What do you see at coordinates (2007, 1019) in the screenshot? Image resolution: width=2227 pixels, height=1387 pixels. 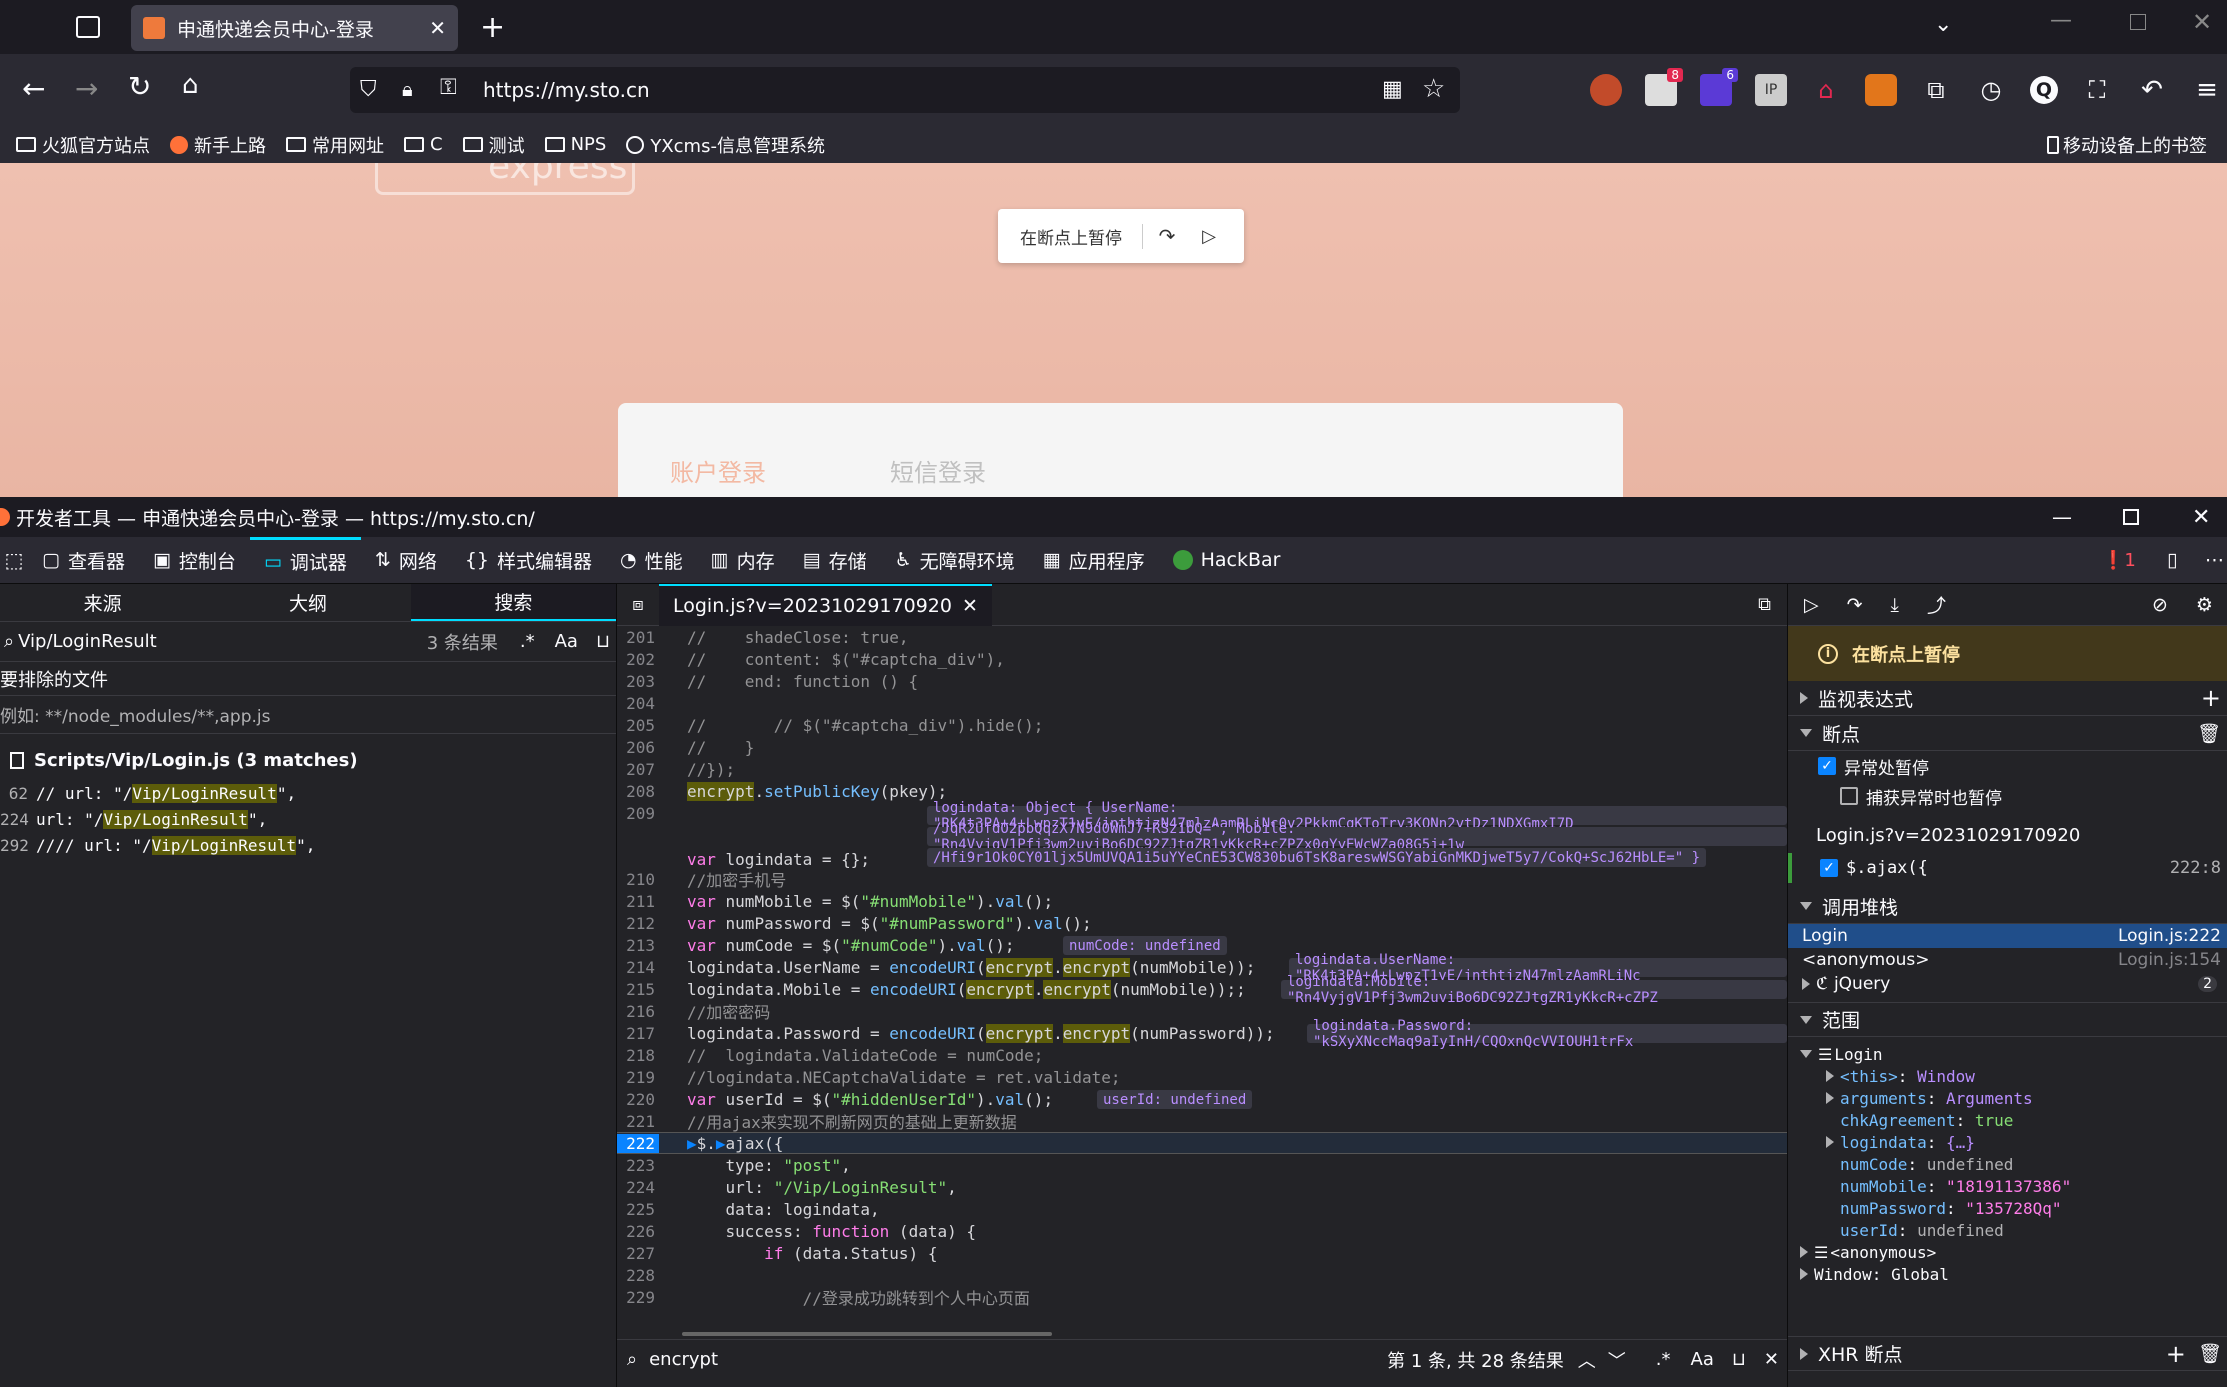 I see `section-scopes: 范围` at bounding box center [2007, 1019].